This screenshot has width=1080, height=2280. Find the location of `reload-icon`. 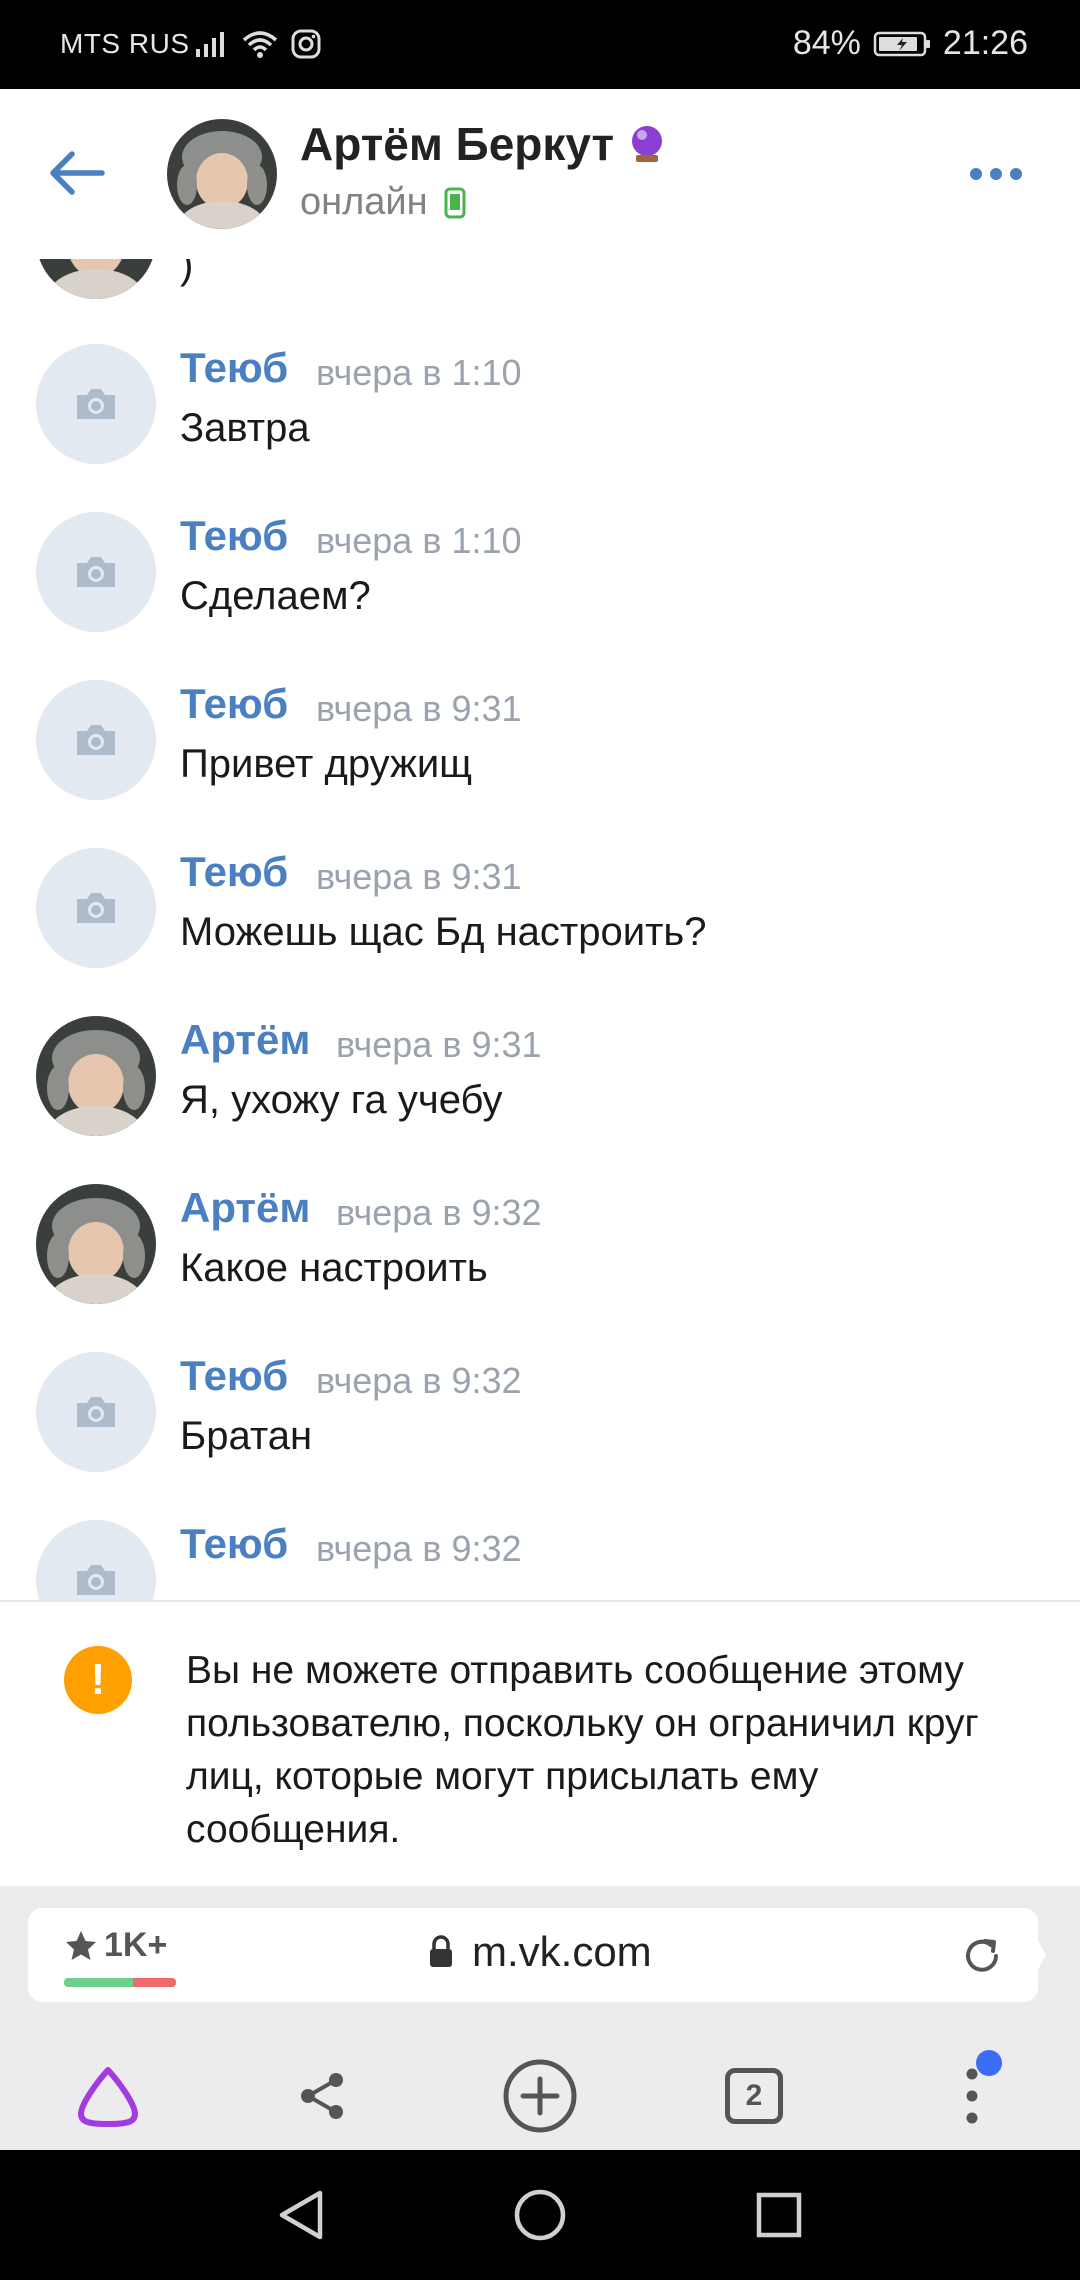

reload-icon is located at coordinates (982, 1955).